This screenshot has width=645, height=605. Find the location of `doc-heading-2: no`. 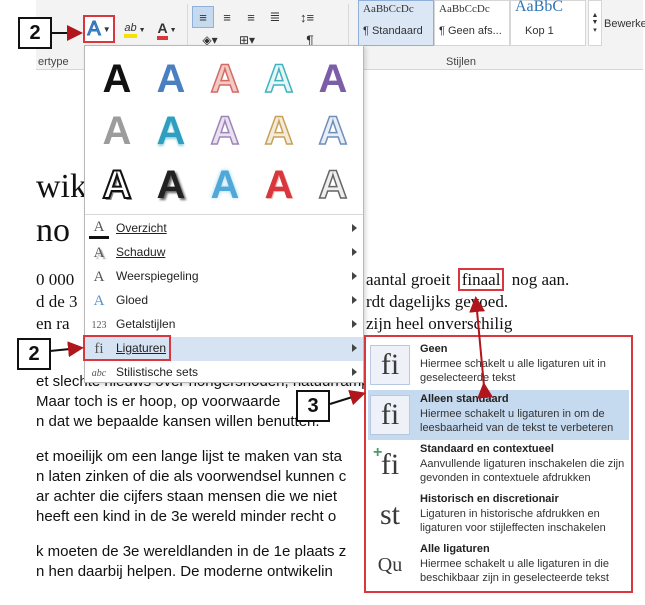

doc-heading-2: no is located at coordinates (53, 230).